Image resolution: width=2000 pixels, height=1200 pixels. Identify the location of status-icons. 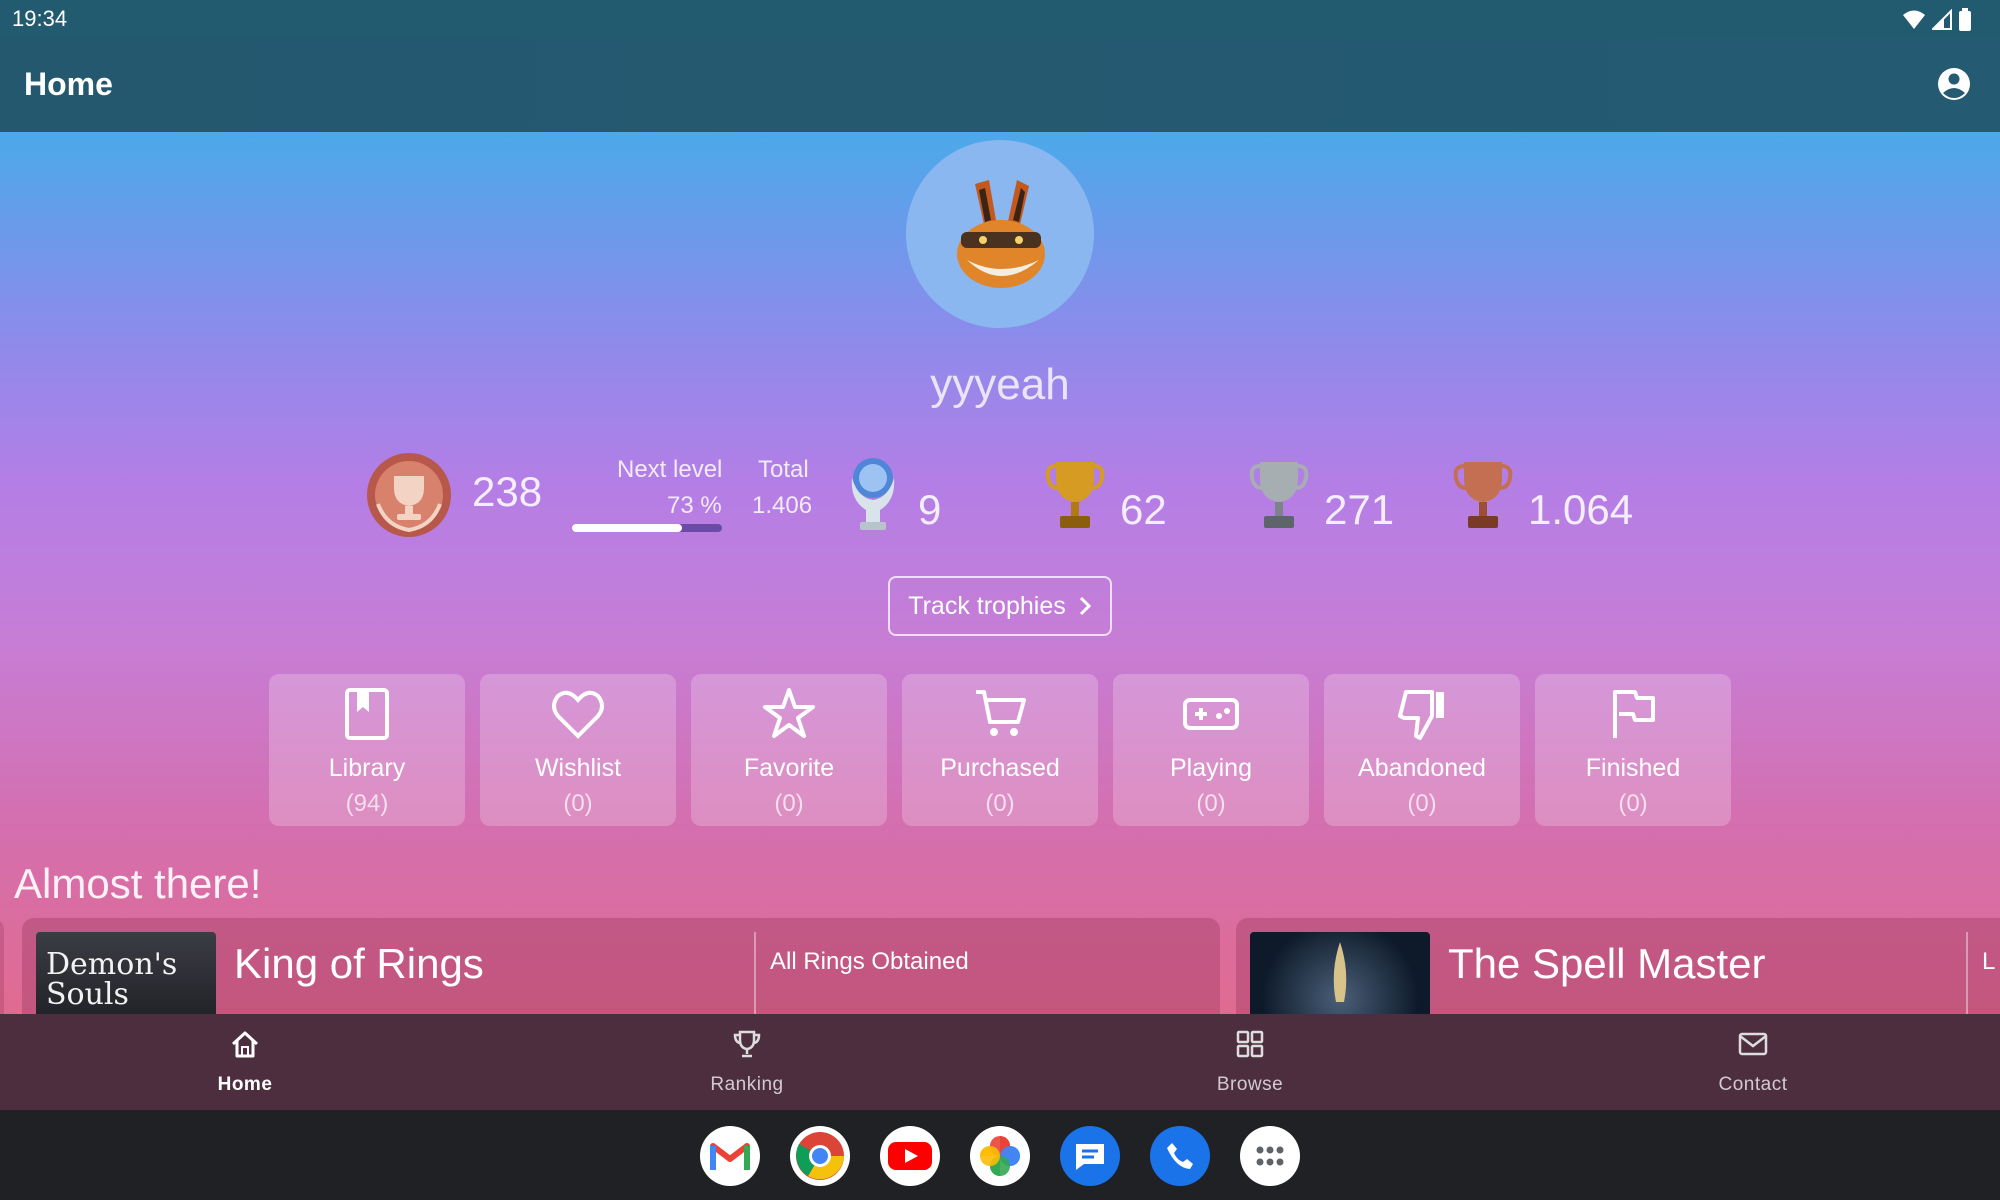
(1937, 20).